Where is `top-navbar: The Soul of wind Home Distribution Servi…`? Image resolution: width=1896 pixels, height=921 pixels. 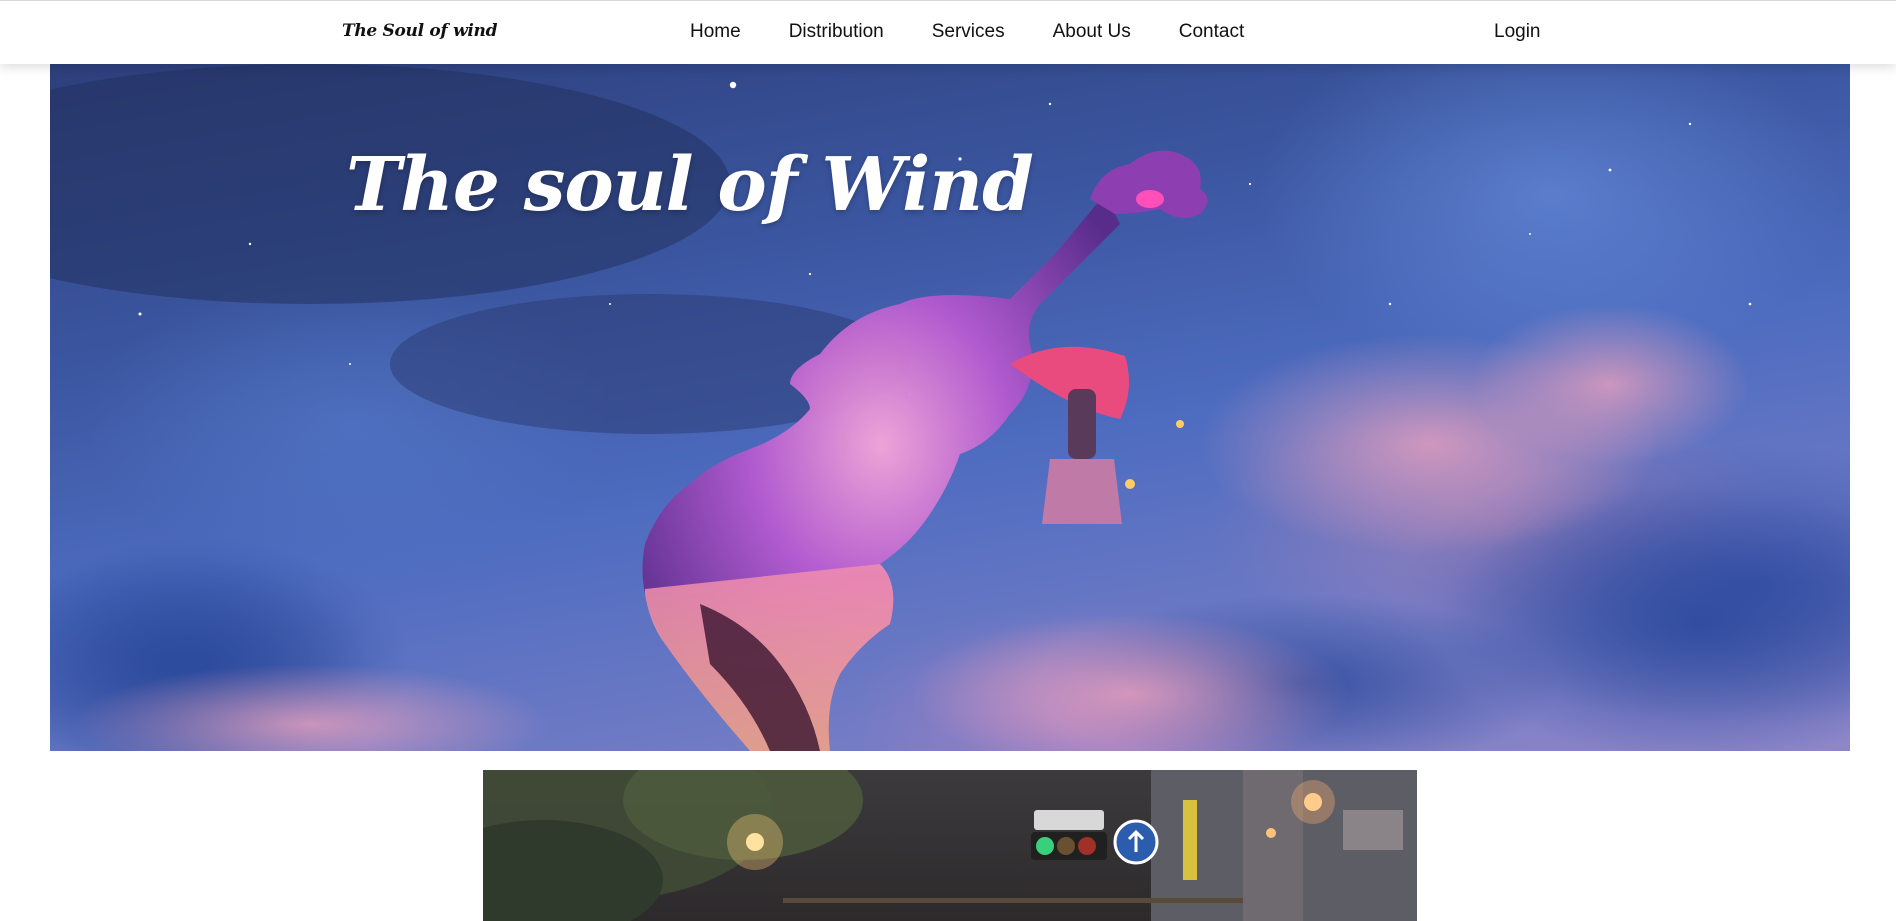
top-navbar: The Soul of wind Home Distribution Servi… is located at coordinates (948, 32).